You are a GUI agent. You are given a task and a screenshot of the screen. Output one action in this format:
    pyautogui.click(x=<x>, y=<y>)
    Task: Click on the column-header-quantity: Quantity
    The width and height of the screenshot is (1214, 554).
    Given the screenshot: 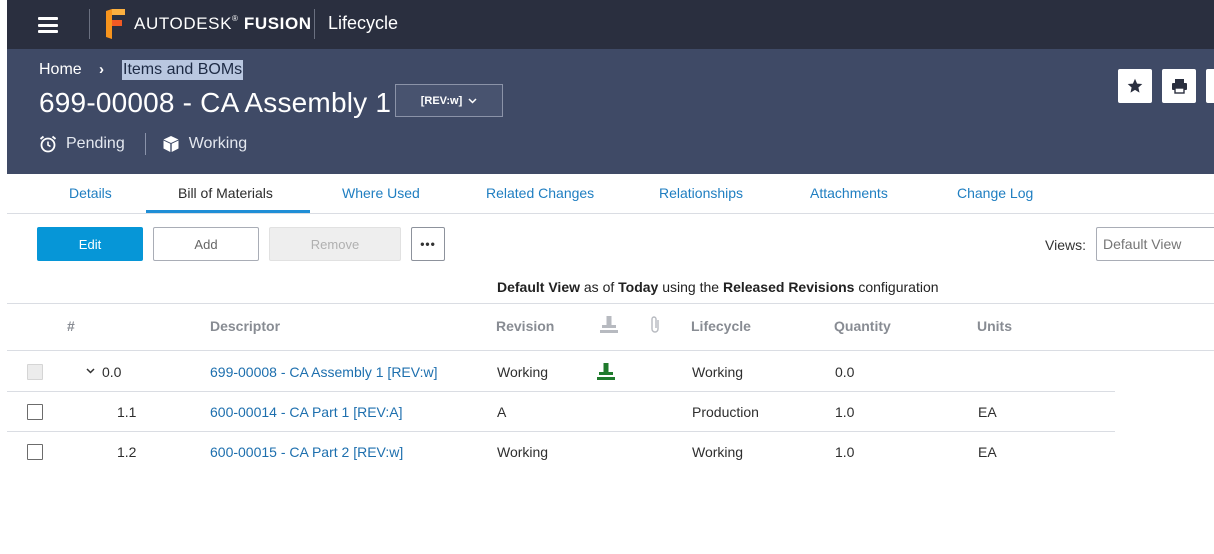 What is the action you would take?
    pyautogui.click(x=862, y=326)
    